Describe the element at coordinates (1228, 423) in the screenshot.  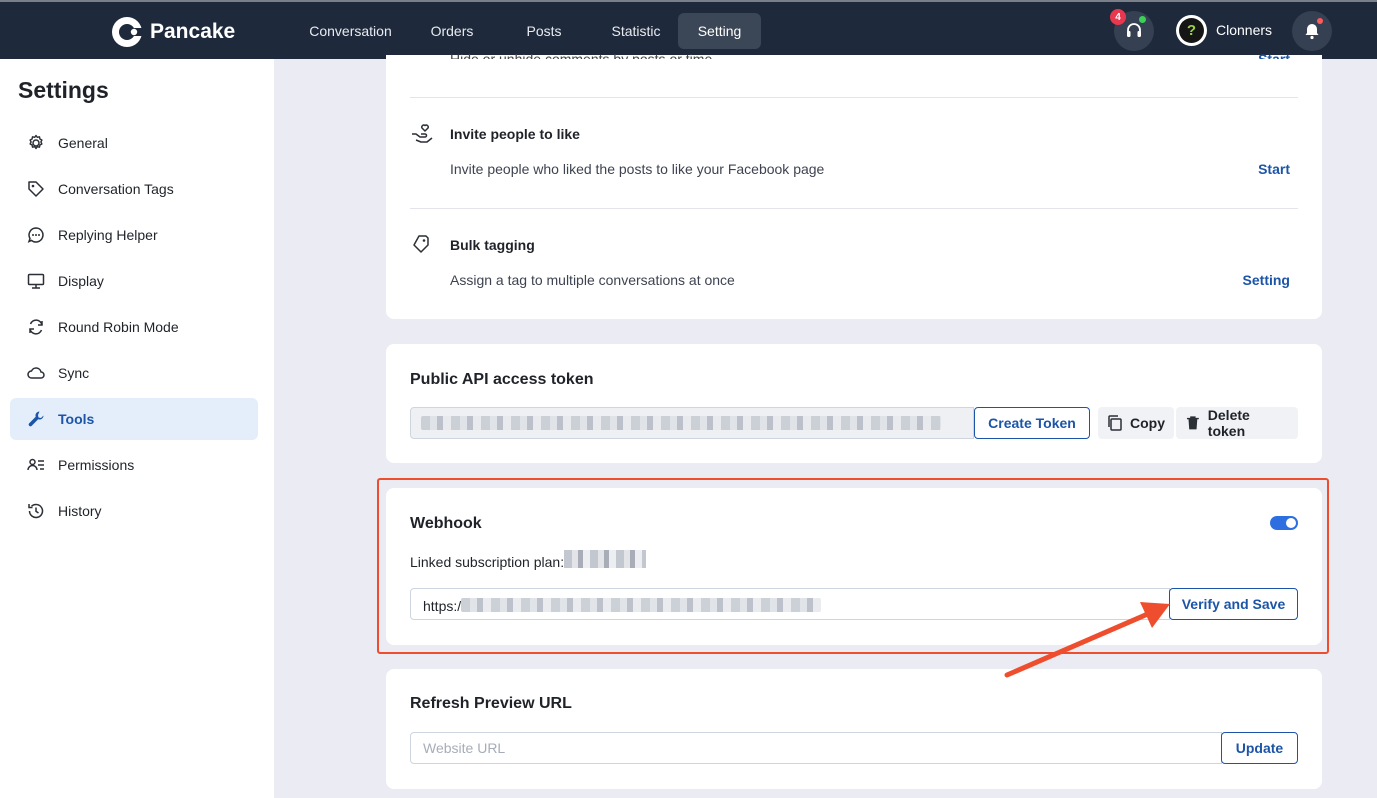
I see `delete-label: Delete token` at that location.